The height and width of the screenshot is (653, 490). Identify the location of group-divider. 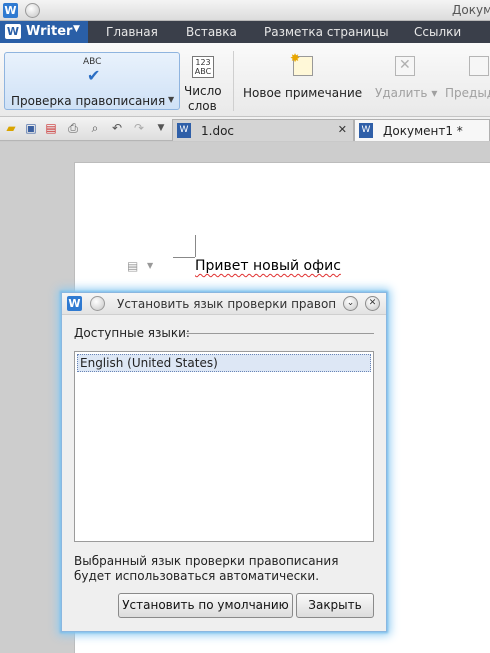
(280, 333).